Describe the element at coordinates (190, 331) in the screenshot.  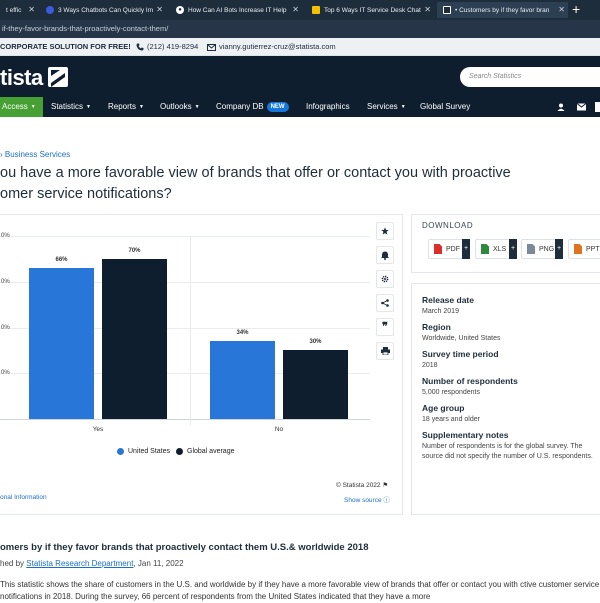
I see `category-separator` at that location.